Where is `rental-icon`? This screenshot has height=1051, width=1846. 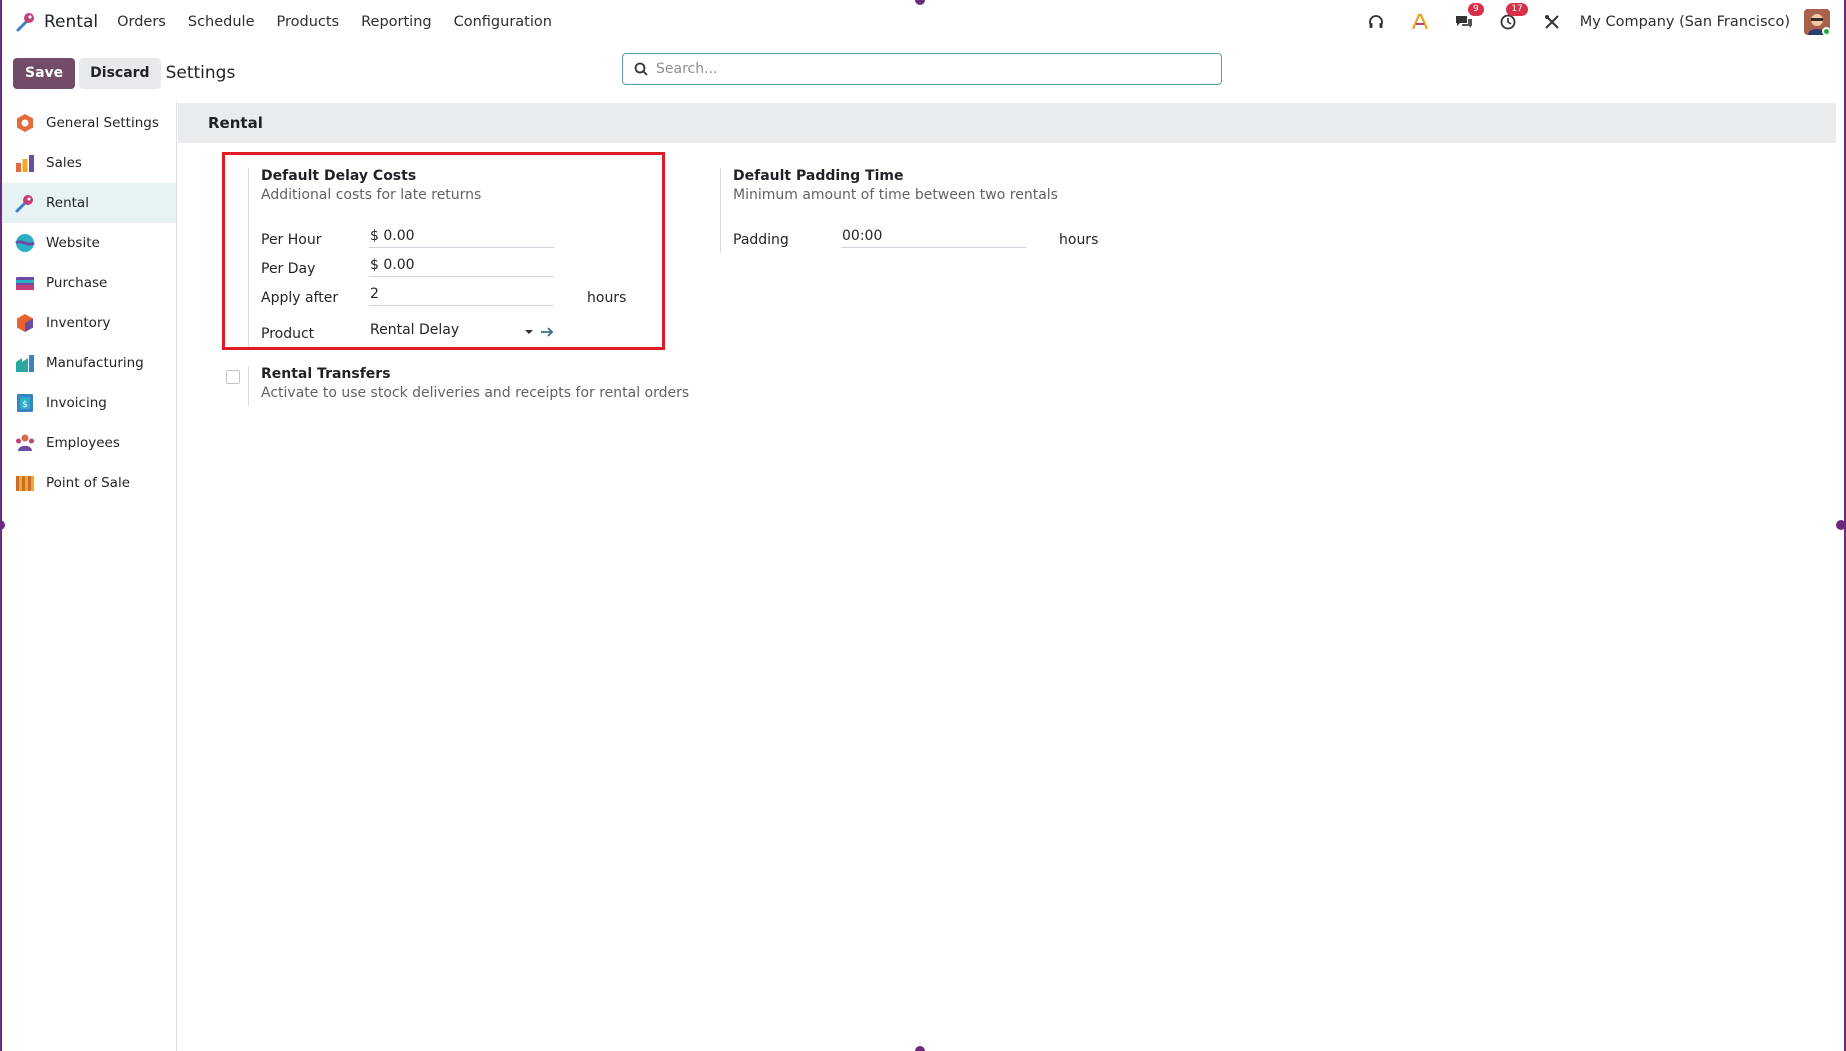
rental-icon is located at coordinates (24, 204).